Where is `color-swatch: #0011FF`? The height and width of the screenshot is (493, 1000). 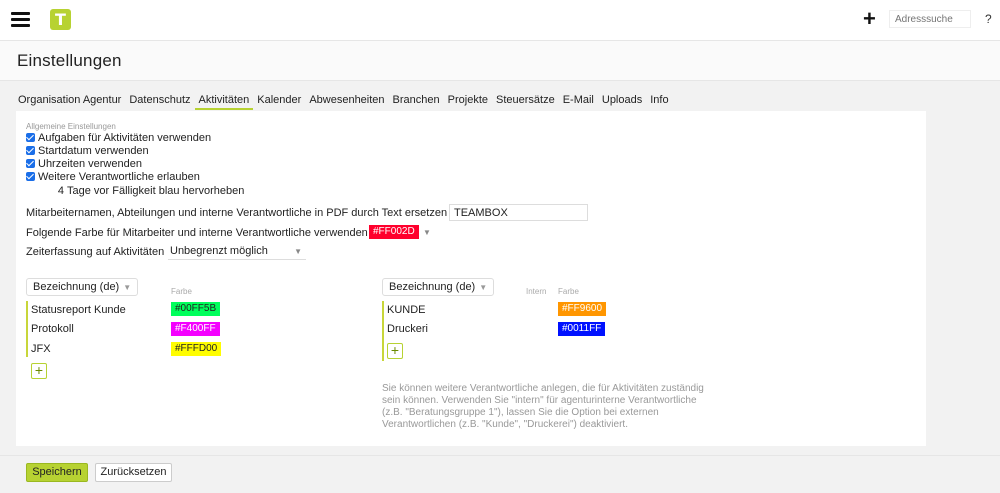
color-swatch: #0011FF is located at coordinates (582, 329).